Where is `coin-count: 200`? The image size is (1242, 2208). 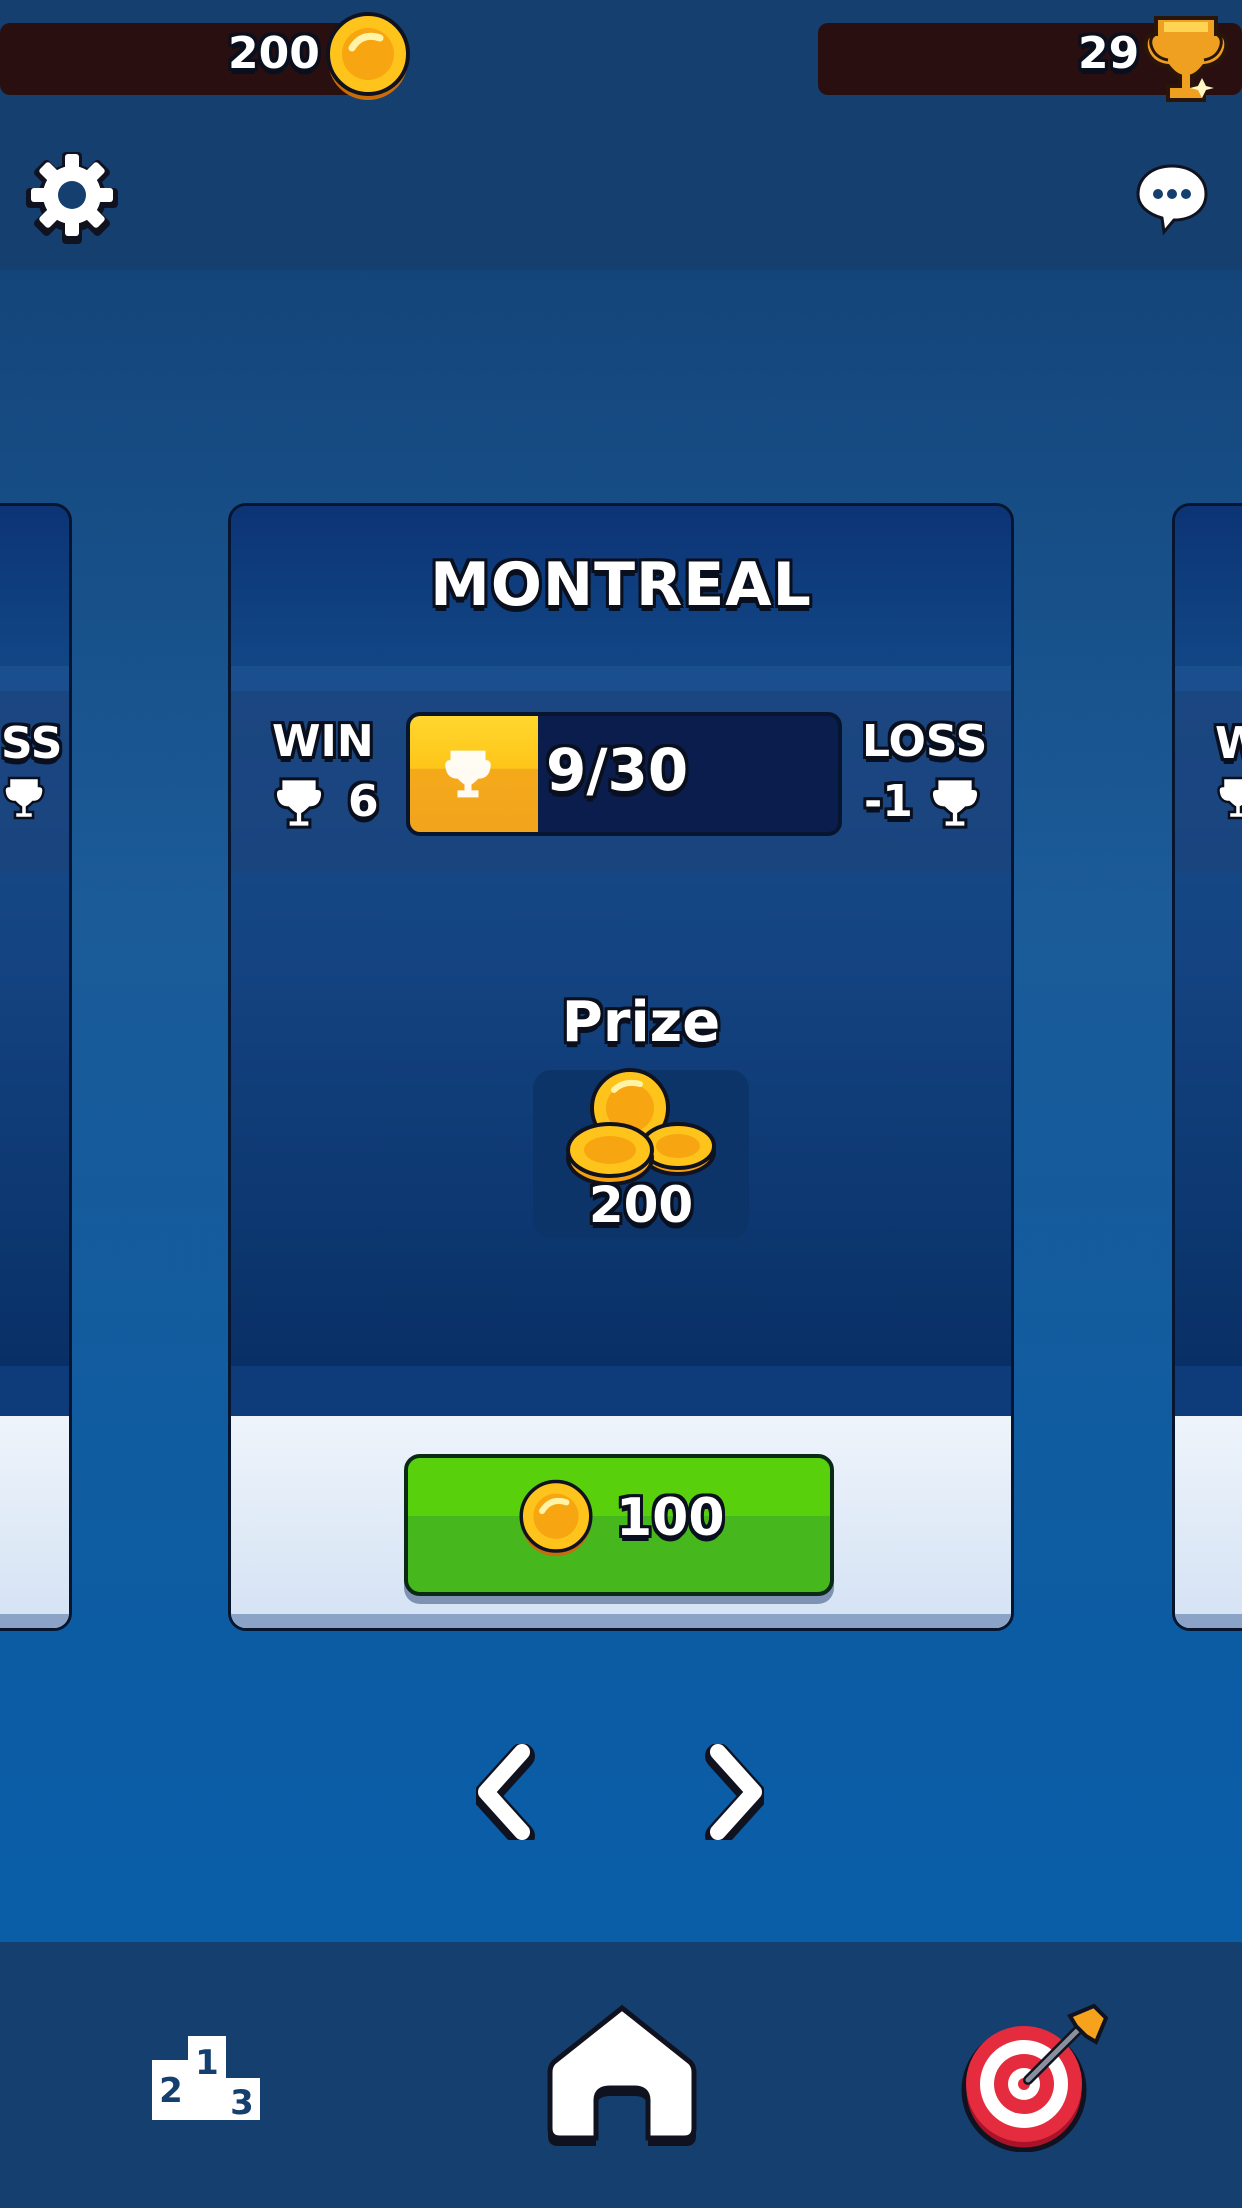
coin-count: 200 is located at coordinates (274, 53).